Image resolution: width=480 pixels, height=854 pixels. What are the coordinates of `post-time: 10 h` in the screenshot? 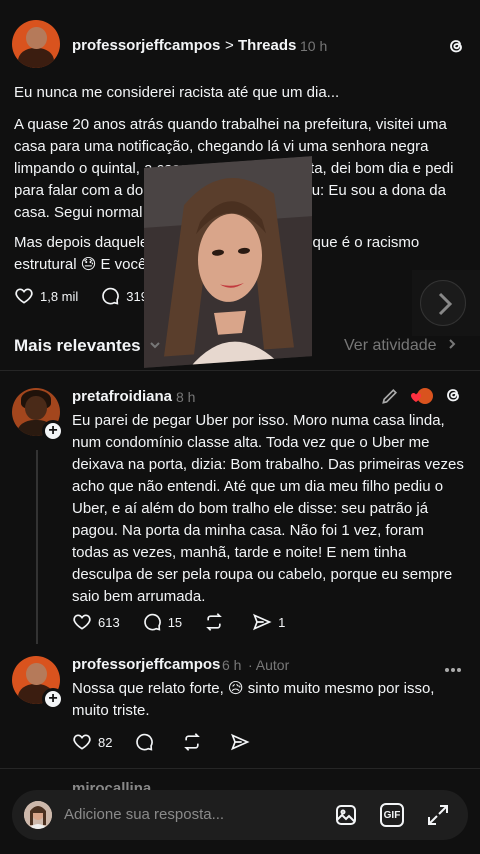 It's located at (314, 46).